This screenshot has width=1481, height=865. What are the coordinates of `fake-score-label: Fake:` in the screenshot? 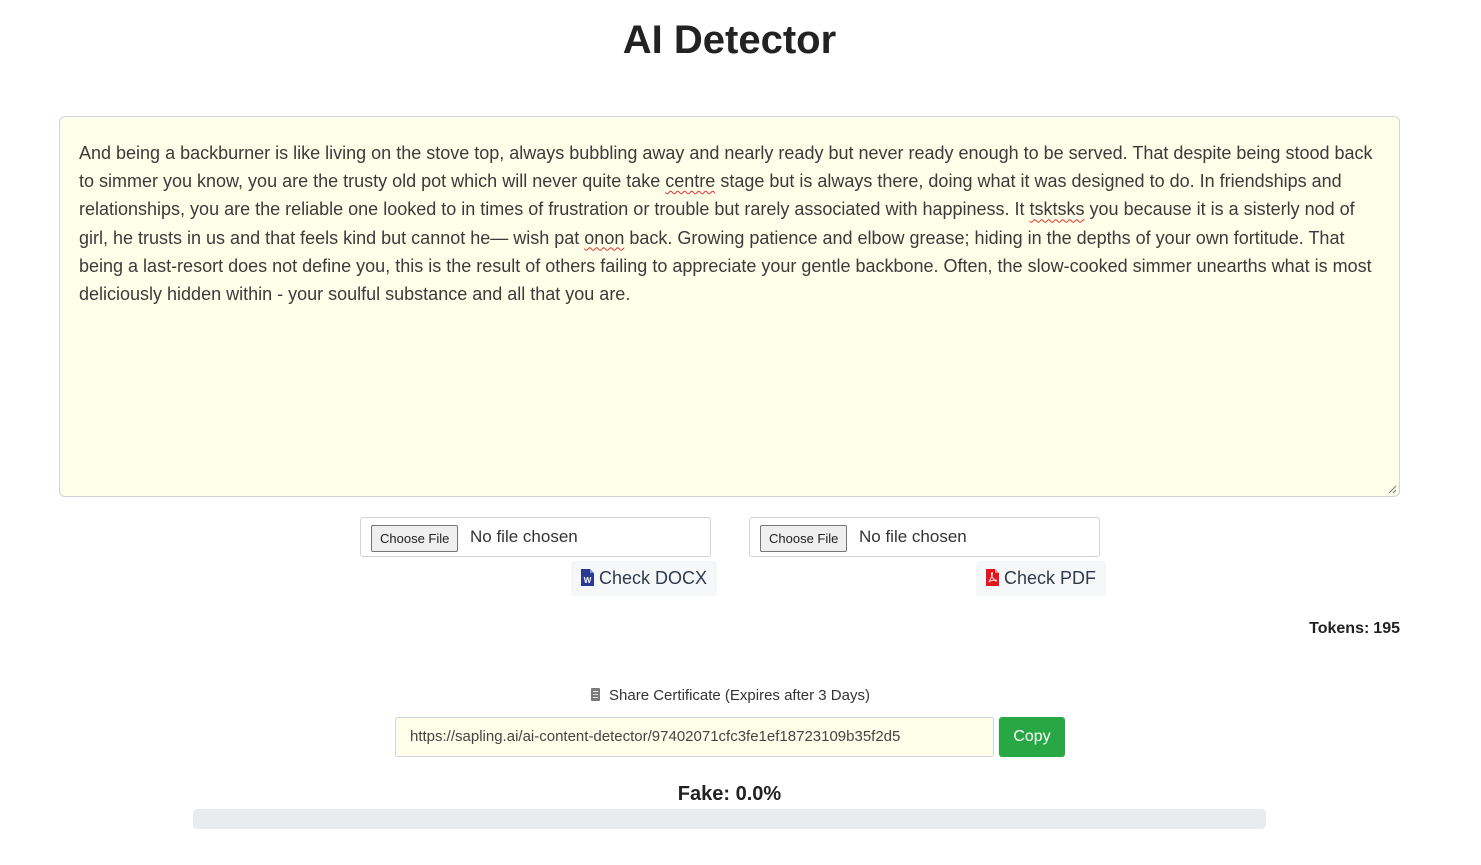 It's located at (704, 794).